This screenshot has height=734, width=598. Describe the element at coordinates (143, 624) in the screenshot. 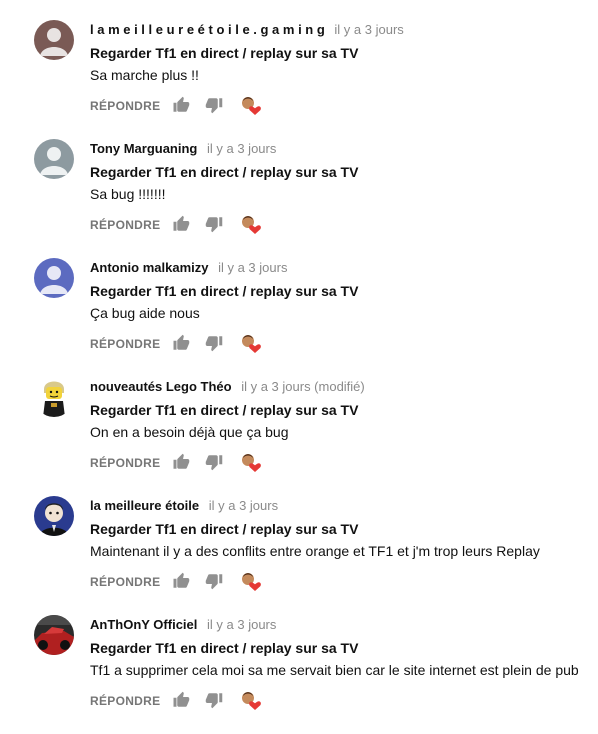

I see `author-name: AnThOnY Officiel` at that location.